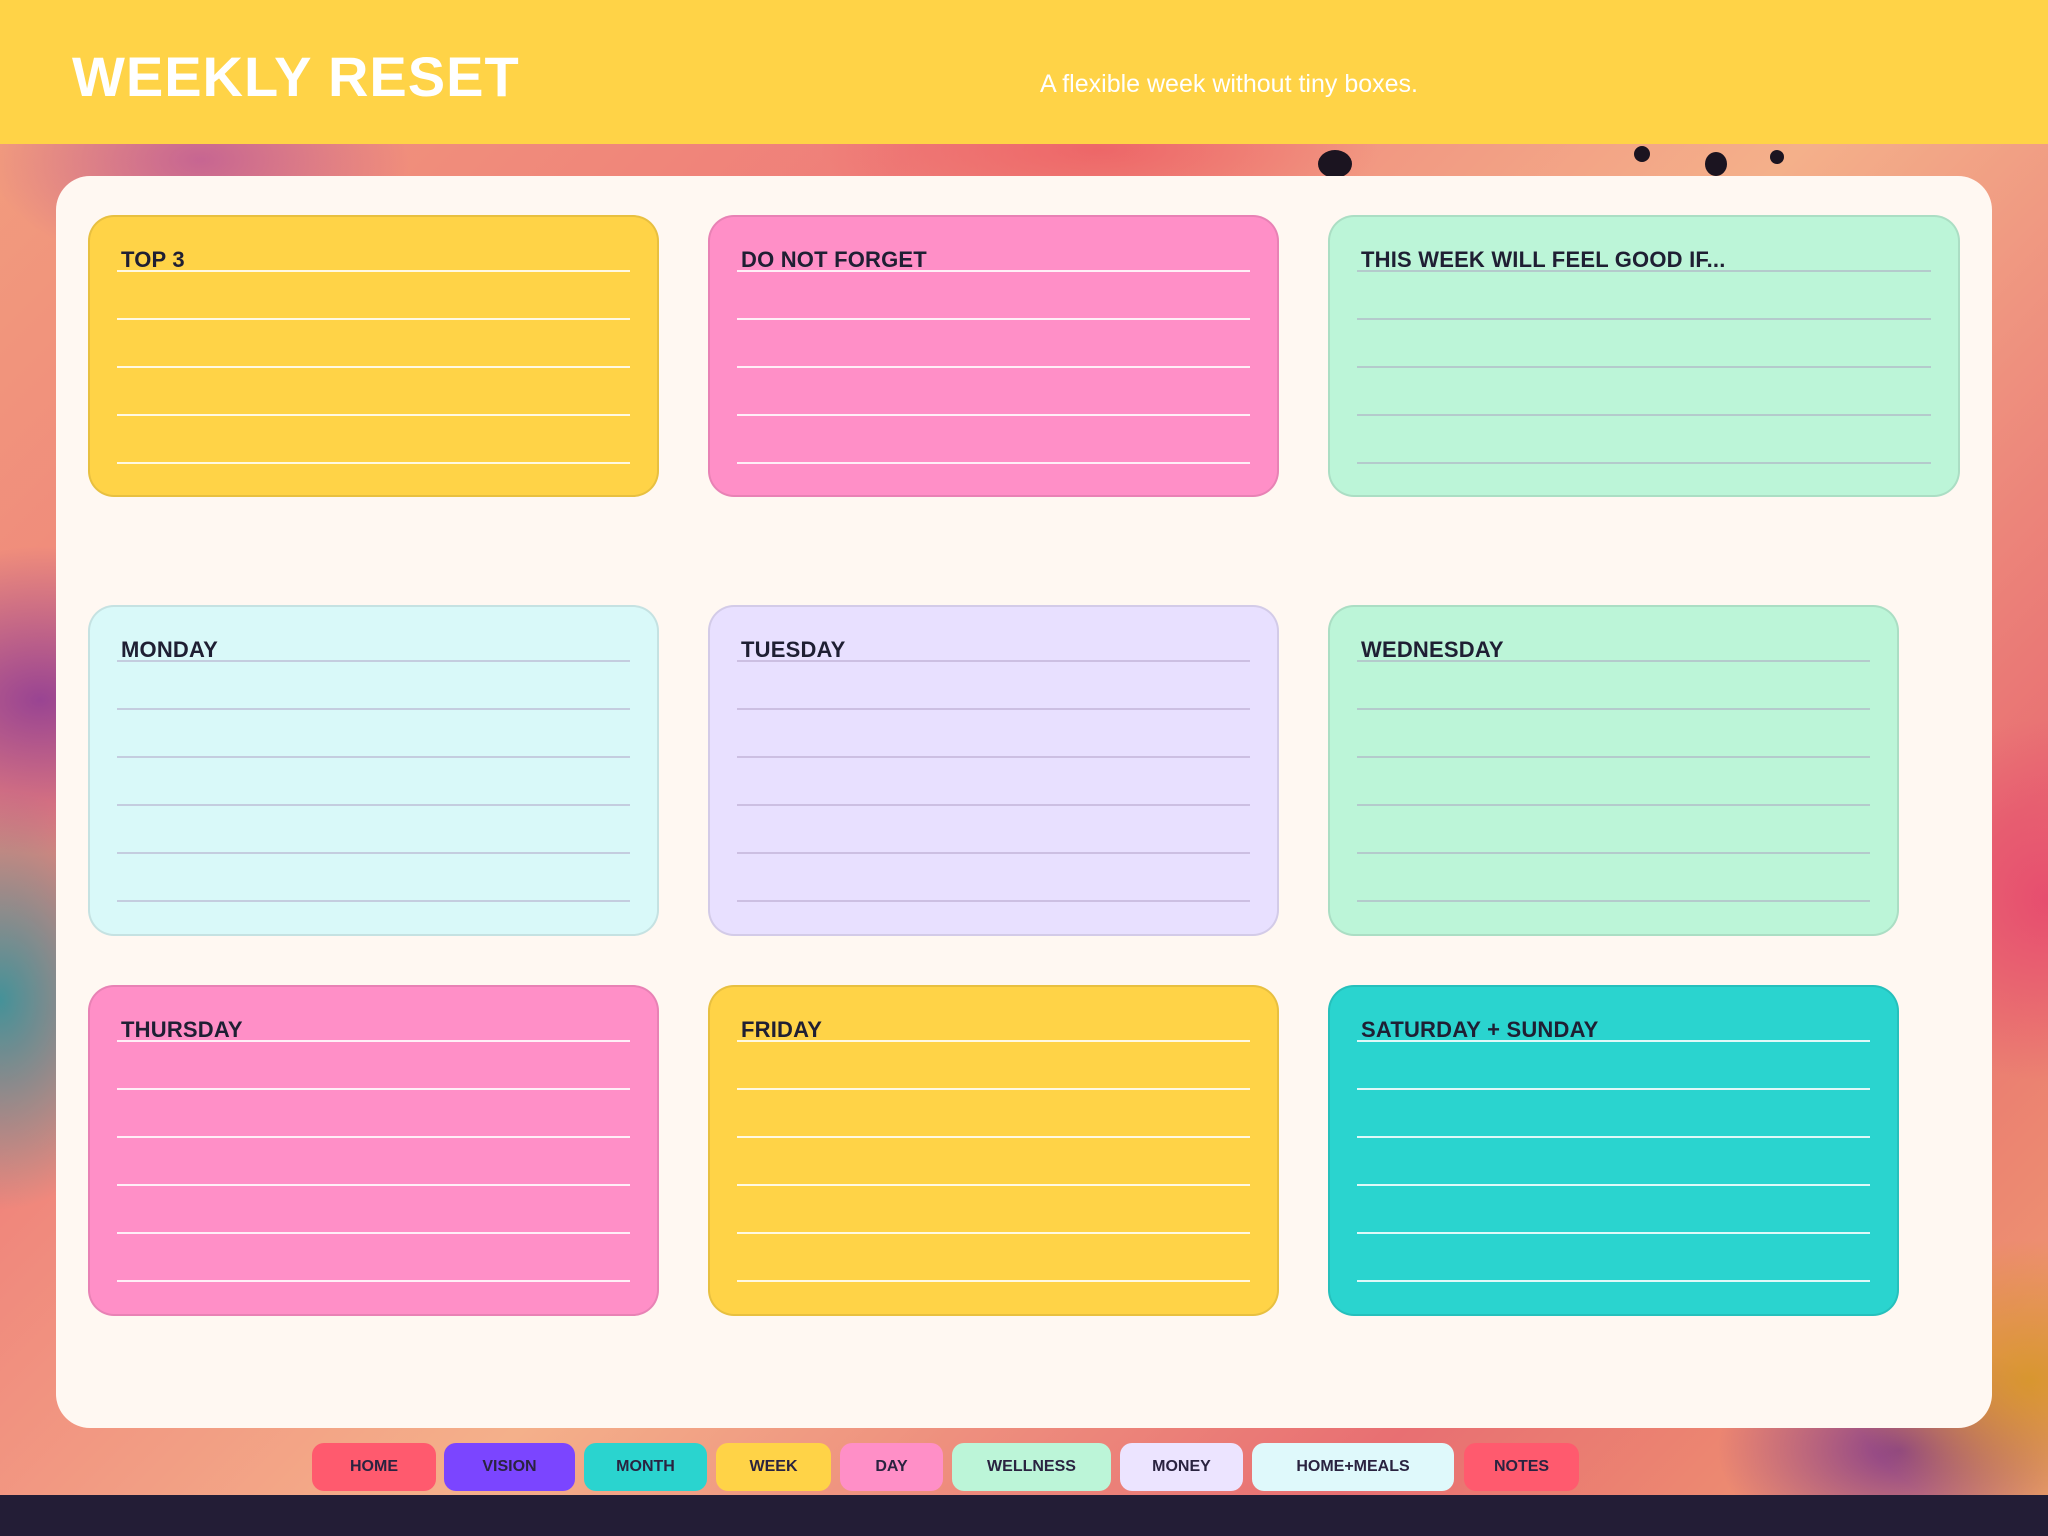 The width and height of the screenshot is (2048, 1536). I want to click on card-tuesday: TUESDAY, so click(993, 770).